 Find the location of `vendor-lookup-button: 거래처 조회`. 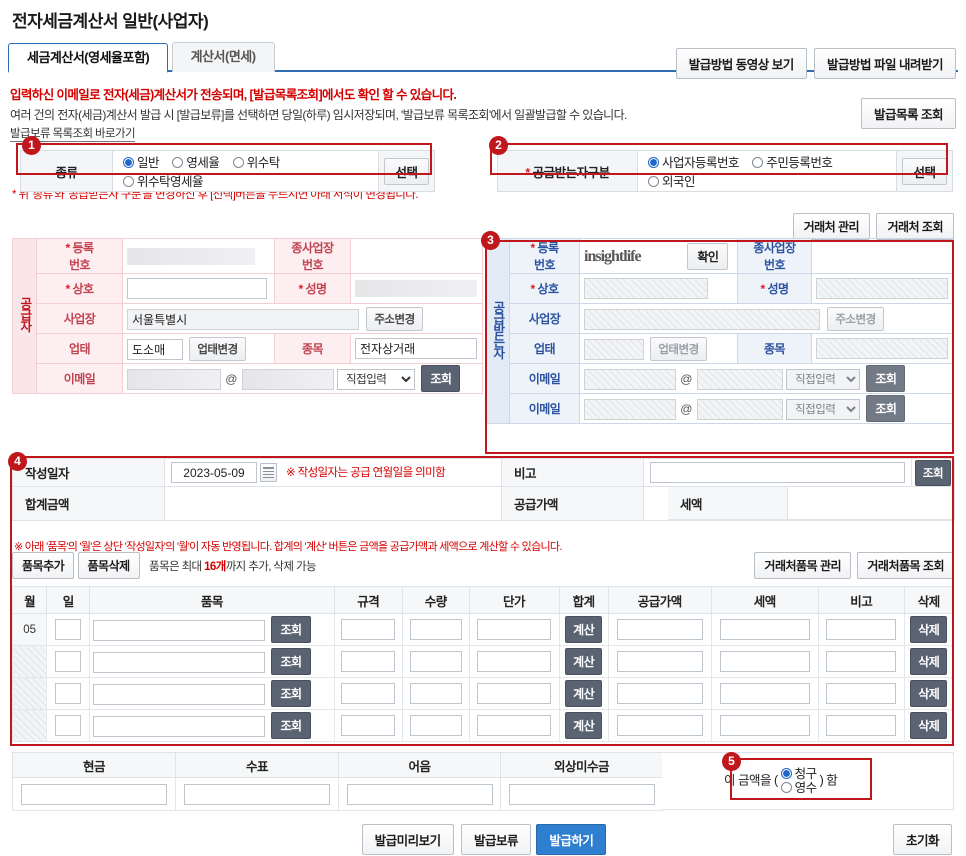

vendor-lookup-button: 거래처 조회 is located at coordinates (915, 226).